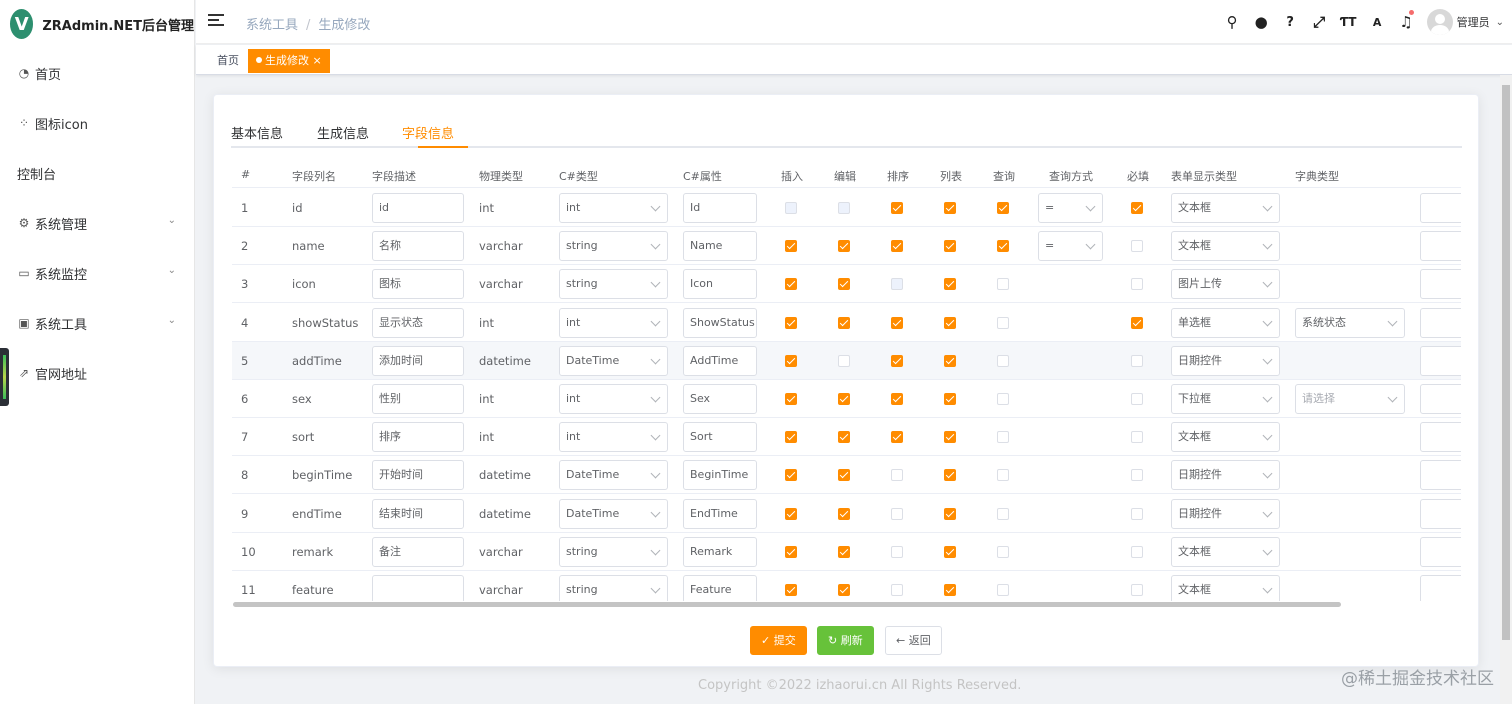  Describe the element at coordinates (418, 360) in the screenshot. I see `description-input: 添加时间` at that location.